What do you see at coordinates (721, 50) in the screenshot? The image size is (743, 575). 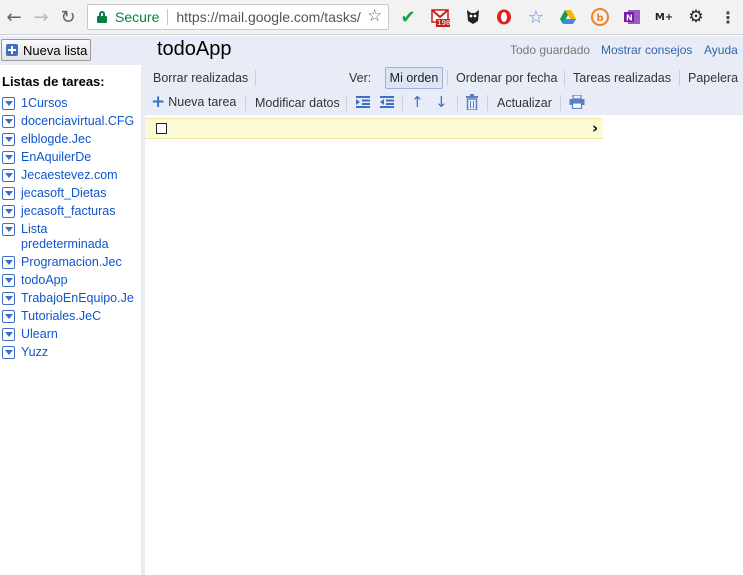 I see `help-link: Ayuda` at bounding box center [721, 50].